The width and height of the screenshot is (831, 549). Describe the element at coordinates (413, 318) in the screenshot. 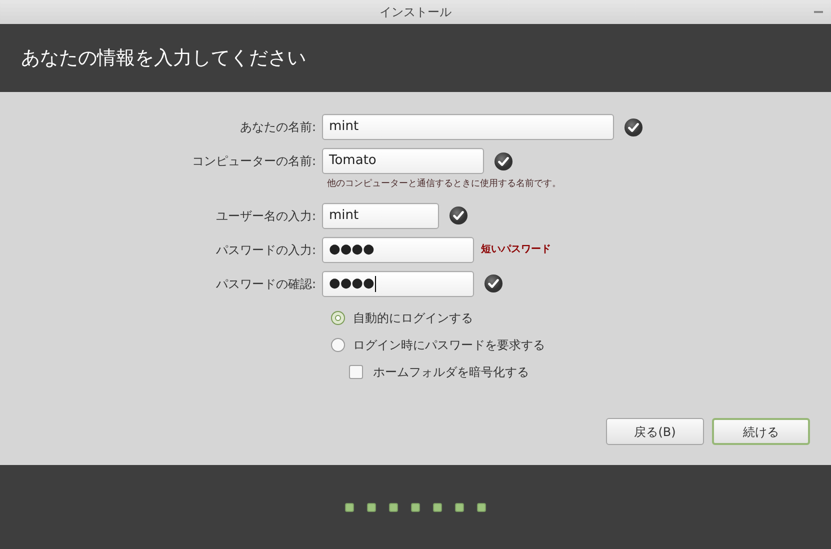

I see `option-label: 自動的にログインする` at that location.